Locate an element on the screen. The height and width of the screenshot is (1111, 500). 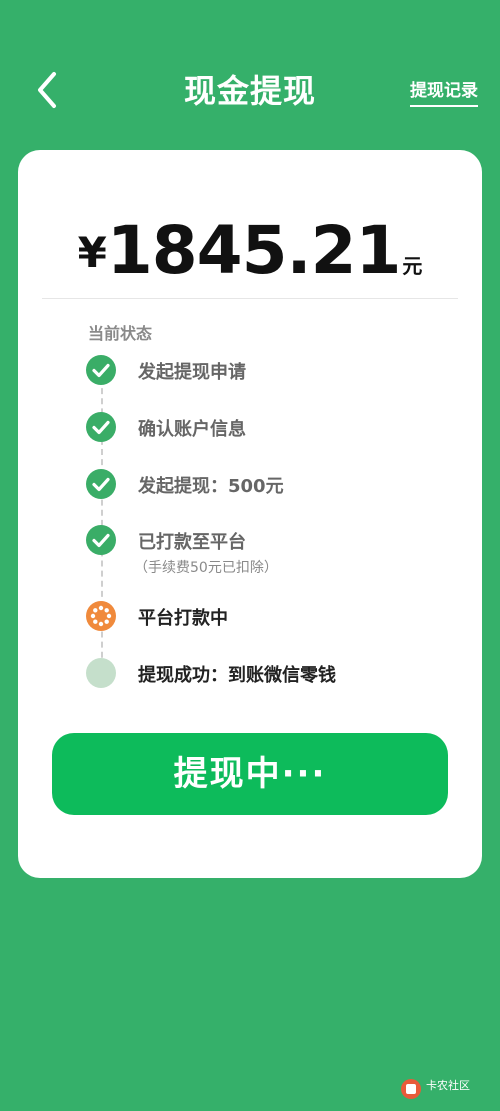
watermark-text: 卡农社区 is located at coordinates (448, 1085).